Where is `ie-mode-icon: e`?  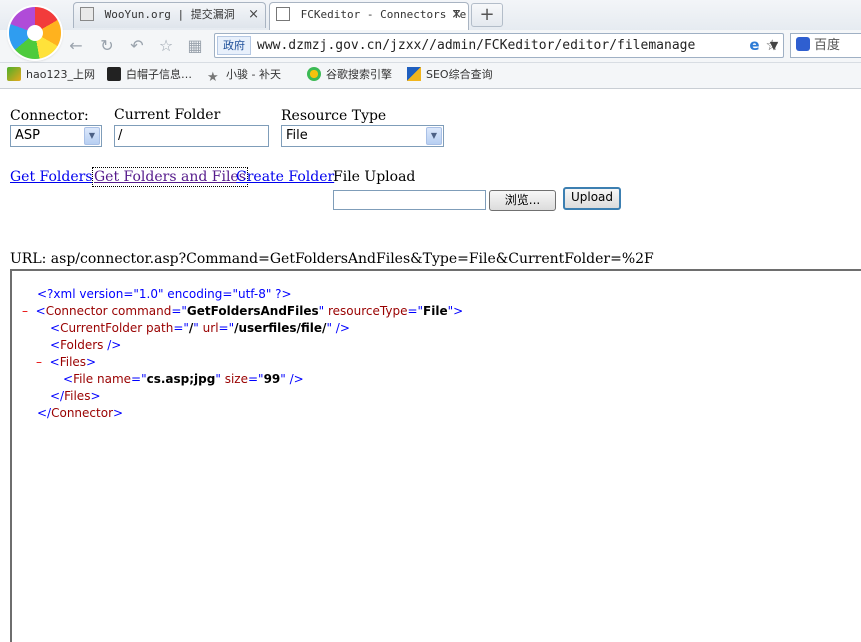
ie-mode-icon: e is located at coordinates (754, 45).